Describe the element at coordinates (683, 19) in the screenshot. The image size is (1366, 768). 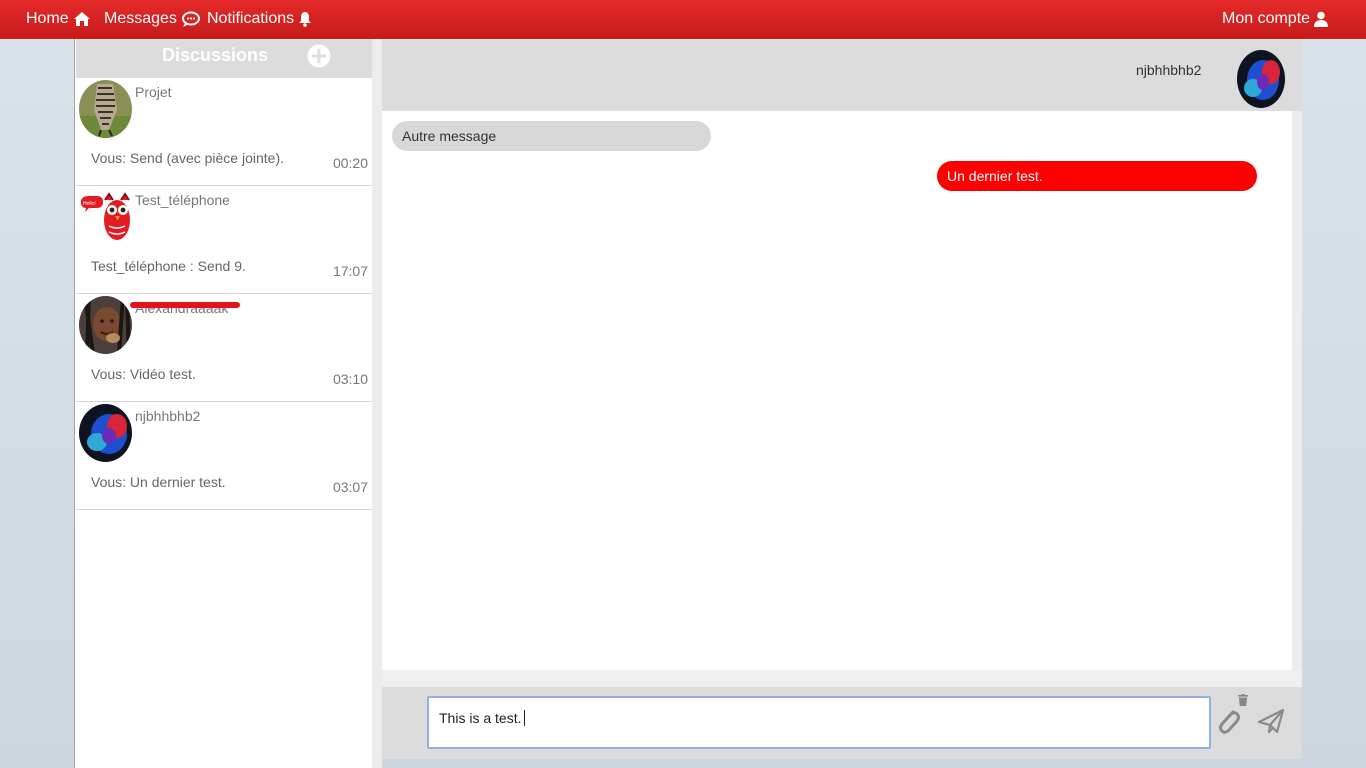
I see `top-nav-bar: Home Messages Notifications Mon compte` at that location.